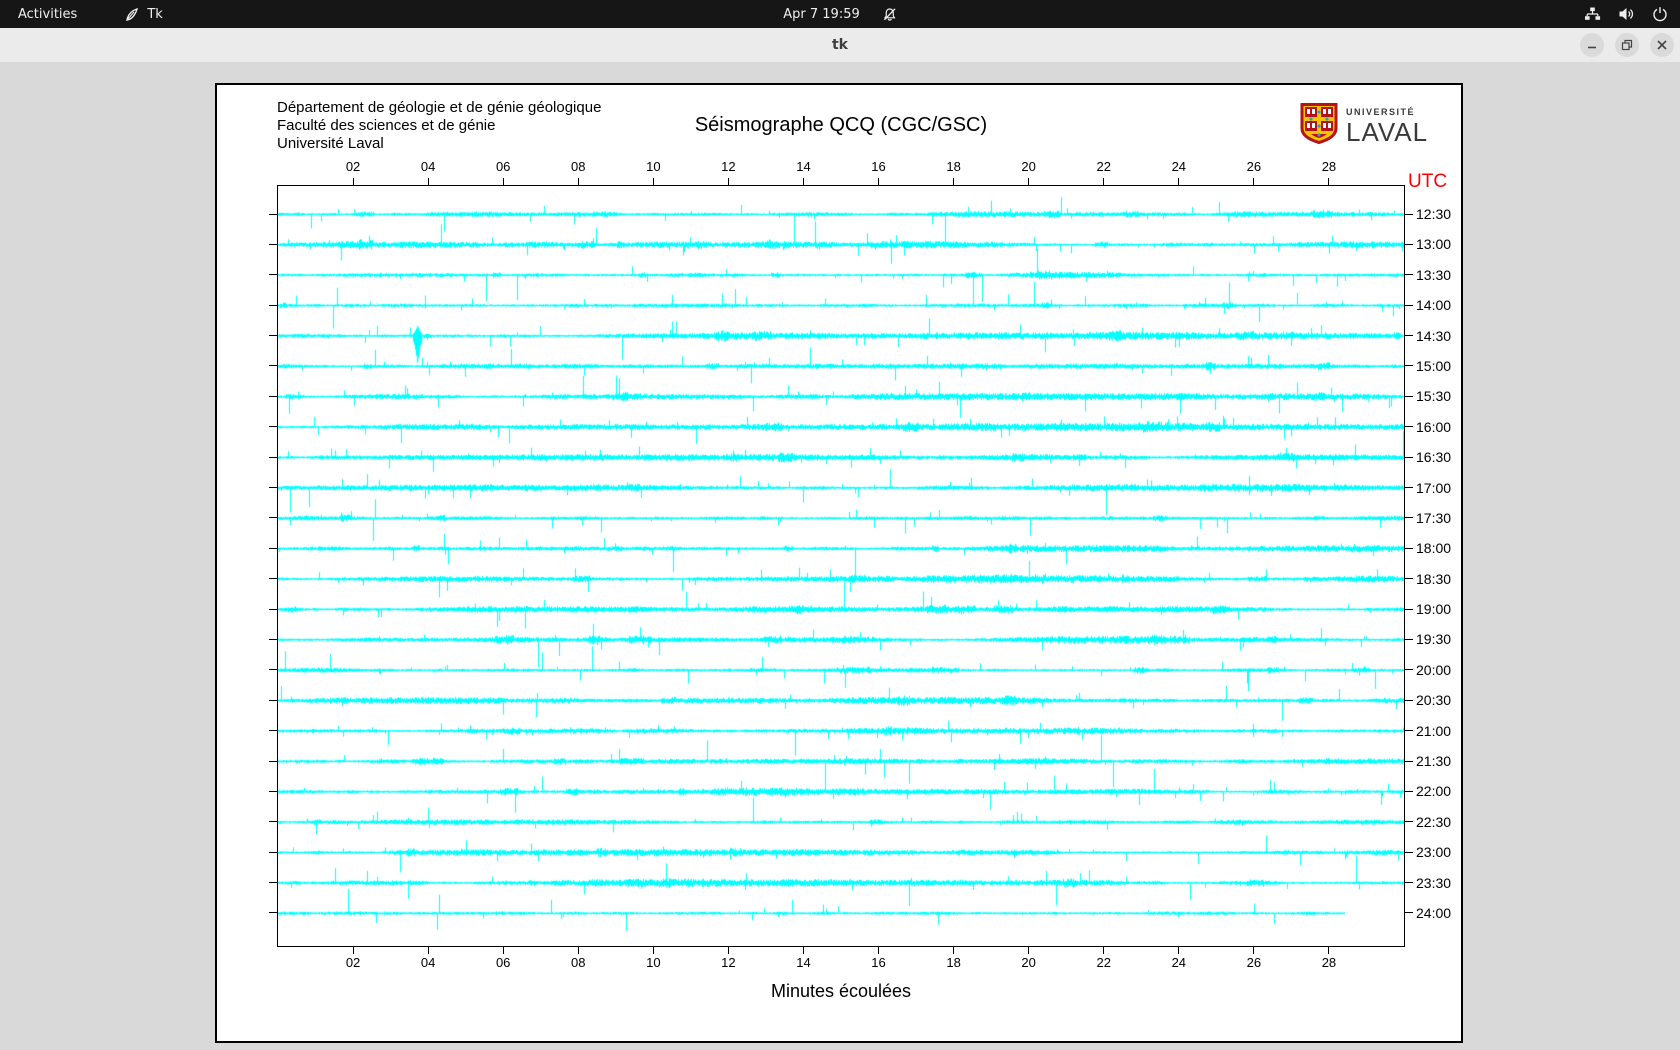 The image size is (1680, 1050). What do you see at coordinates (1387, 126) in the screenshot?
I see `laval-wordmark: UNIVERSITÉ LAVAL` at bounding box center [1387, 126].